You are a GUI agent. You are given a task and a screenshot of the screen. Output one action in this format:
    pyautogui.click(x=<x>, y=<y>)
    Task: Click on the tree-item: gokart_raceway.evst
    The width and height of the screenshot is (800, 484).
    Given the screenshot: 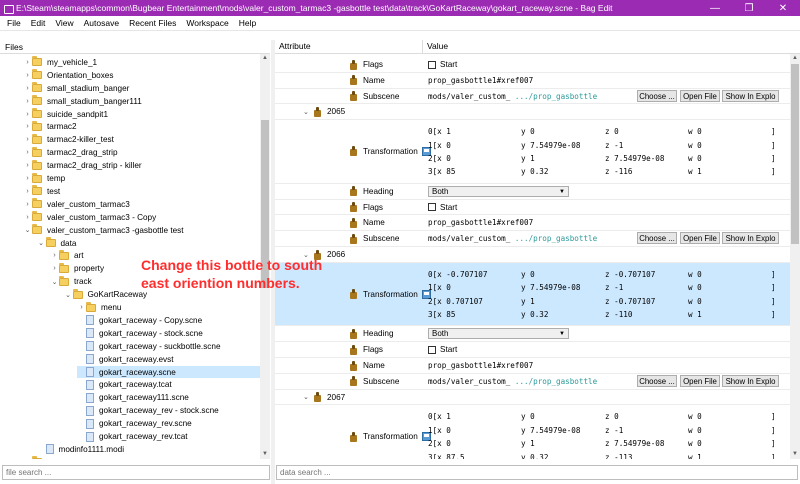 What is the action you would take?
    pyautogui.click(x=168, y=359)
    